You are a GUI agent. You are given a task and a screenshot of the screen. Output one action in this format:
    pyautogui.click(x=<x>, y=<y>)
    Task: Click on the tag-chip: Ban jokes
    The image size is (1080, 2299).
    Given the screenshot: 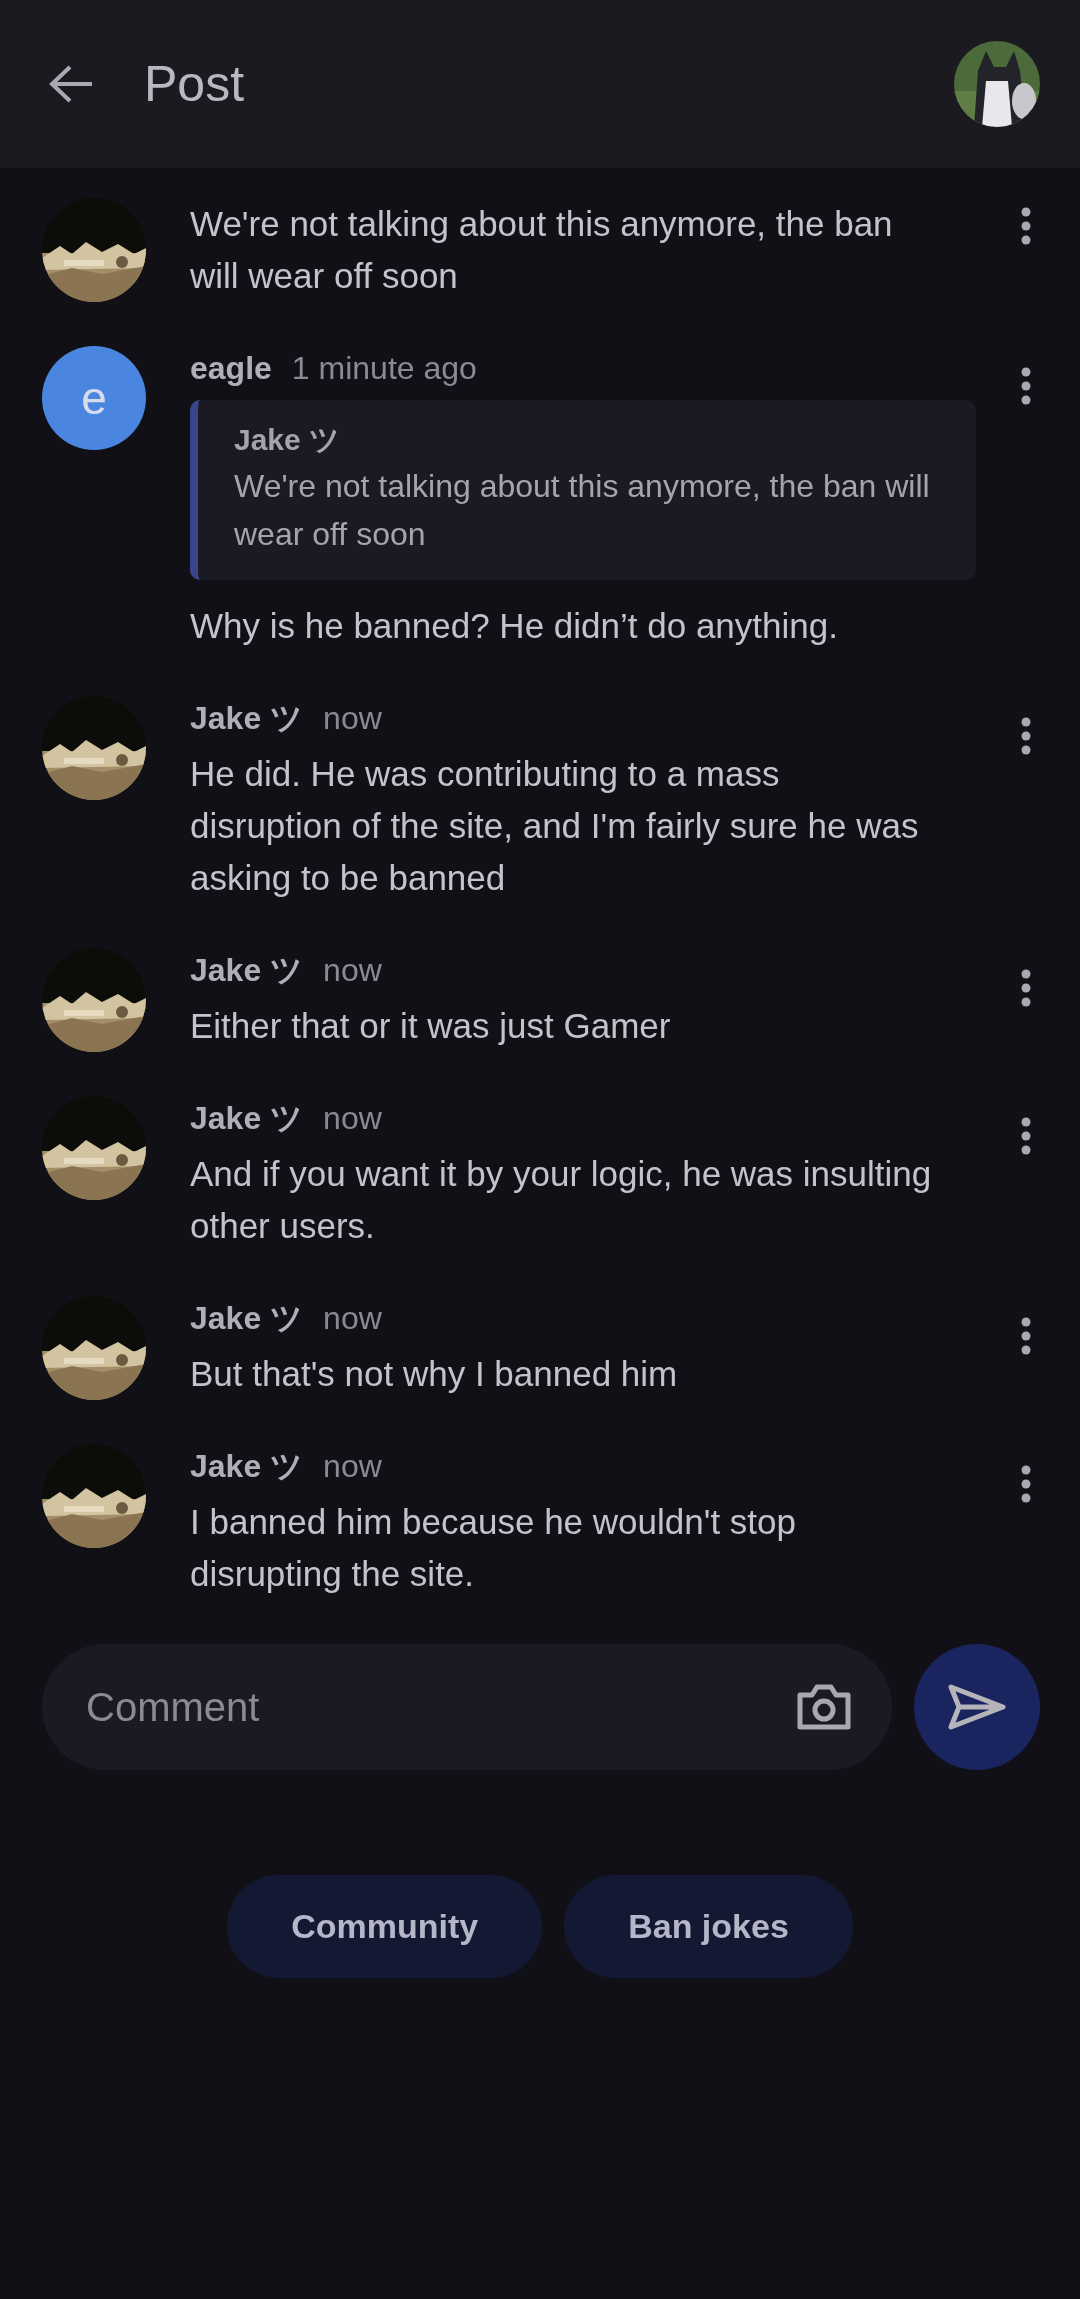 What is the action you would take?
    pyautogui.click(x=708, y=1926)
    